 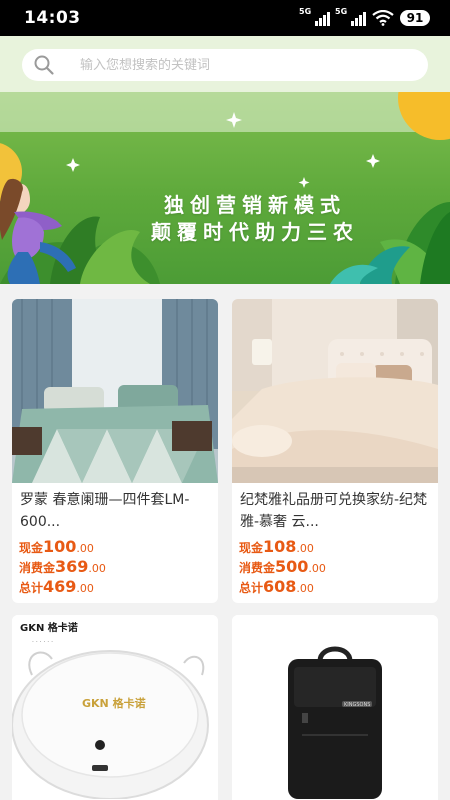 What do you see at coordinates (276, 586) in the screenshot?
I see `total-price: 总计608.00` at bounding box center [276, 586].